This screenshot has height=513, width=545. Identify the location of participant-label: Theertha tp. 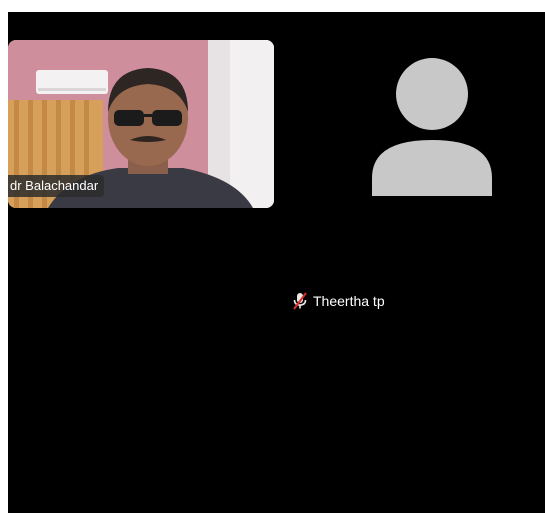
(338, 301).